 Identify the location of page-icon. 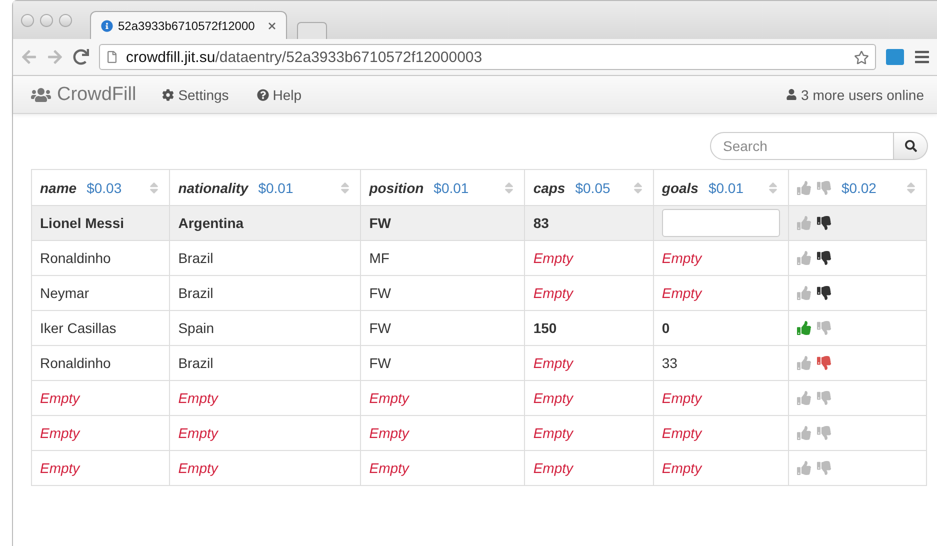
(112, 57).